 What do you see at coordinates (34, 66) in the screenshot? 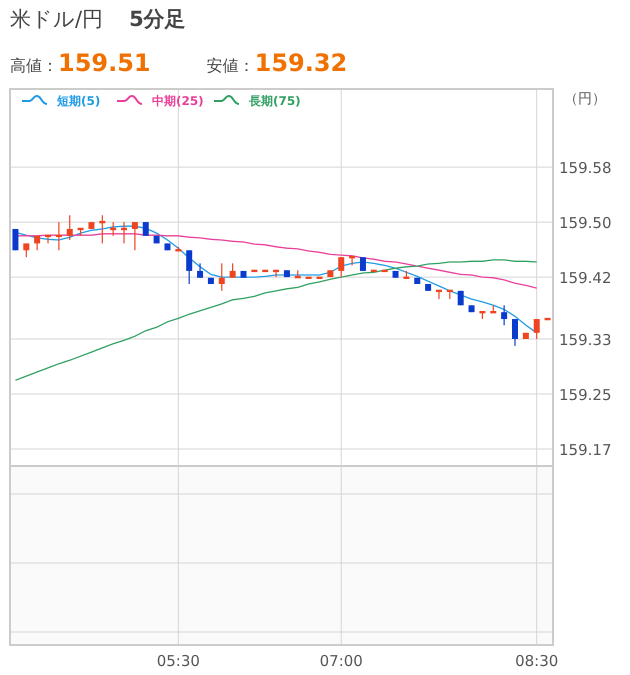
I see `price-label: 高値：` at bounding box center [34, 66].